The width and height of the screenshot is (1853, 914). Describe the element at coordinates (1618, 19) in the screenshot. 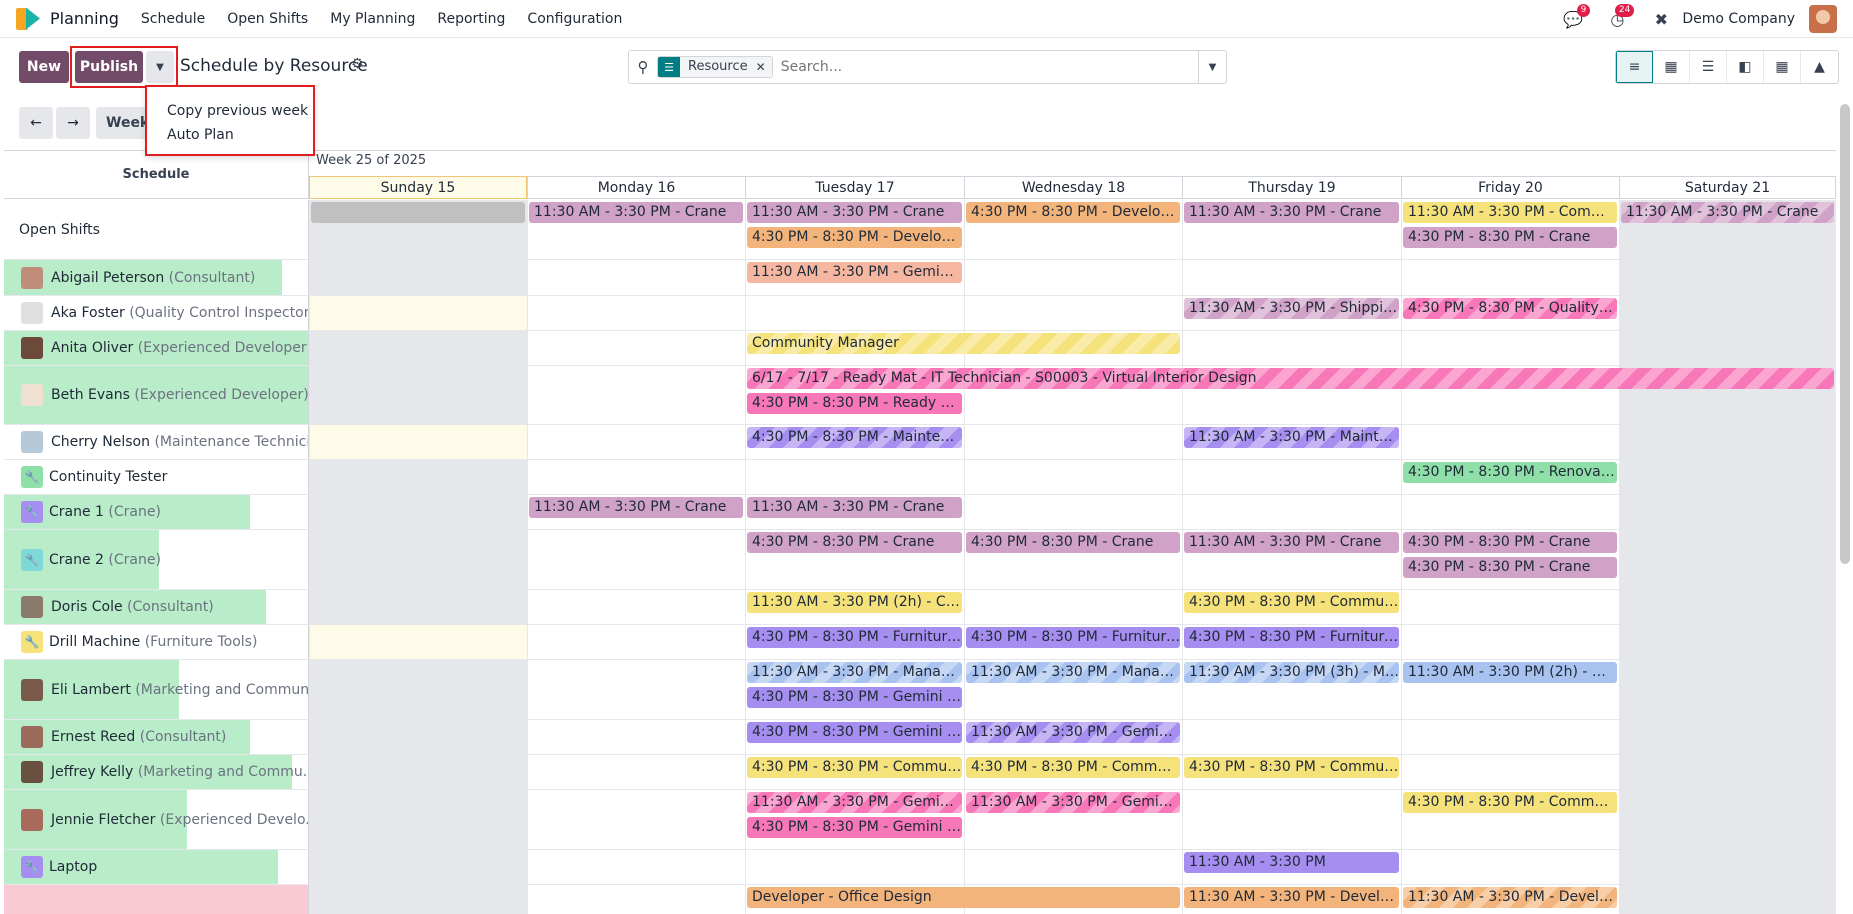

I see `activity-clock-icon: ◷ 24` at that location.